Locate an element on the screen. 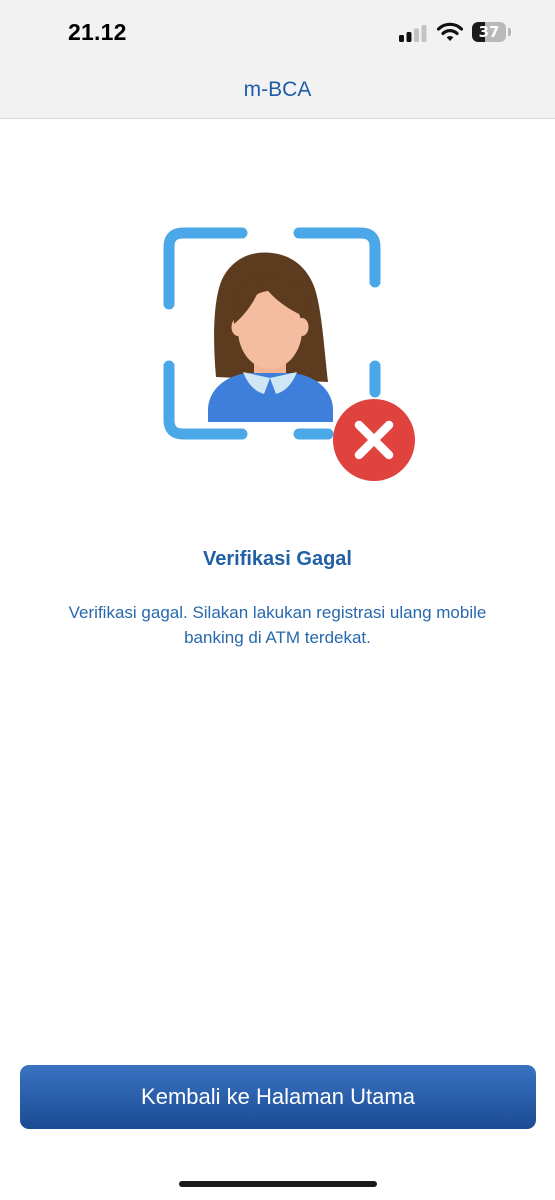  battery-icon: 37 is located at coordinates (493, 33).